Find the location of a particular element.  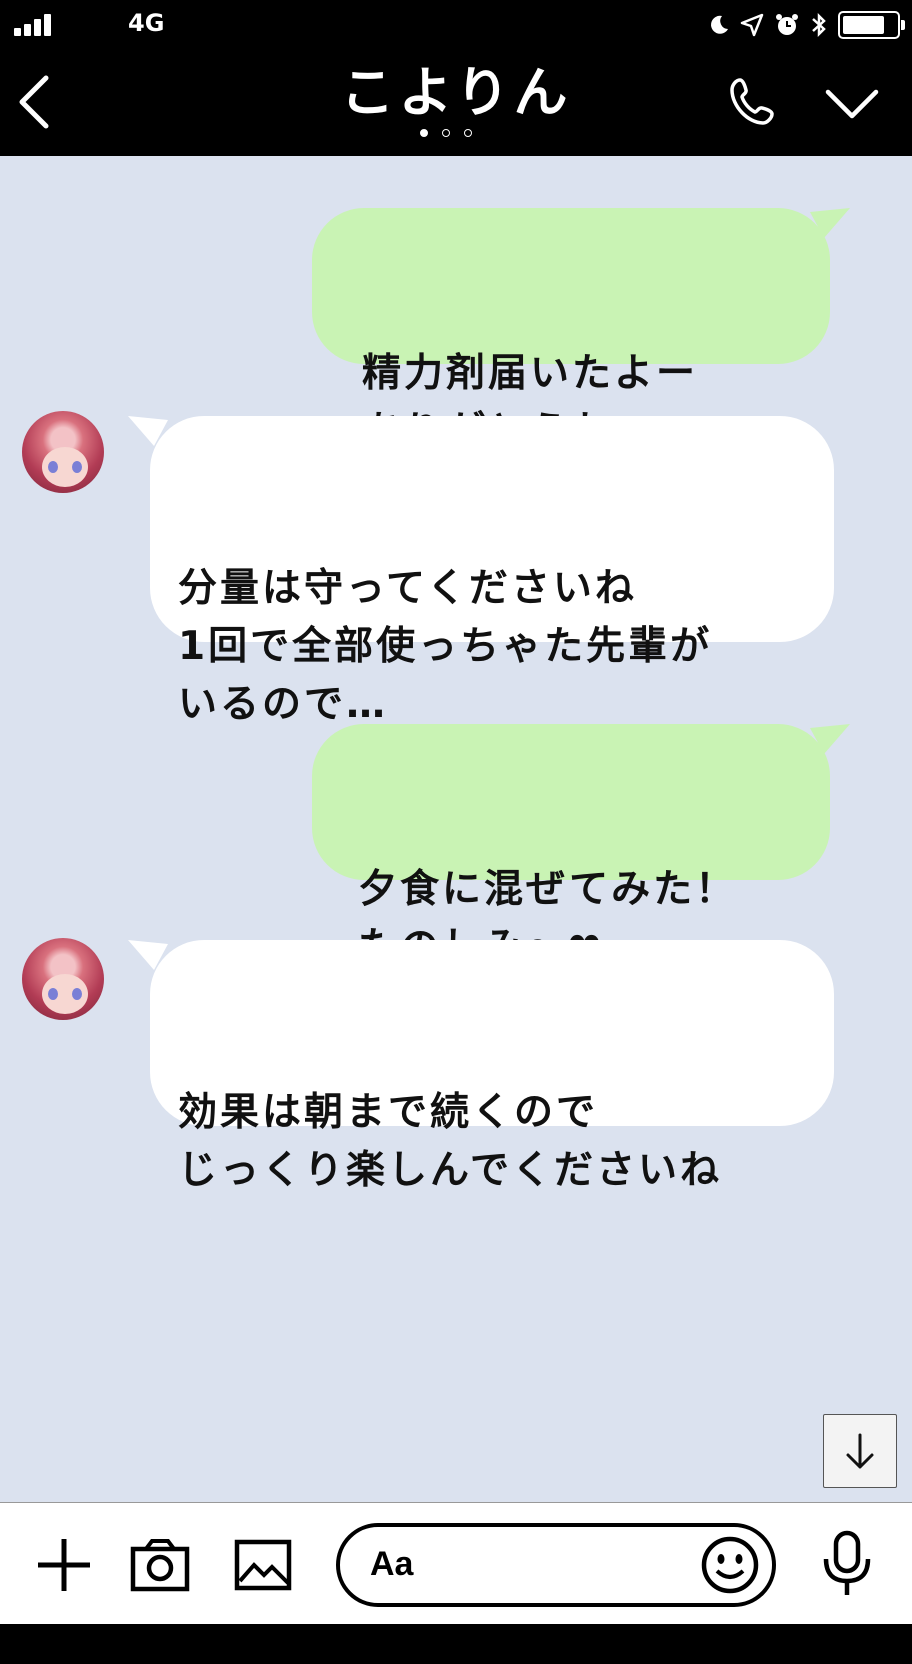

phone-icon is located at coordinates (753, 102).